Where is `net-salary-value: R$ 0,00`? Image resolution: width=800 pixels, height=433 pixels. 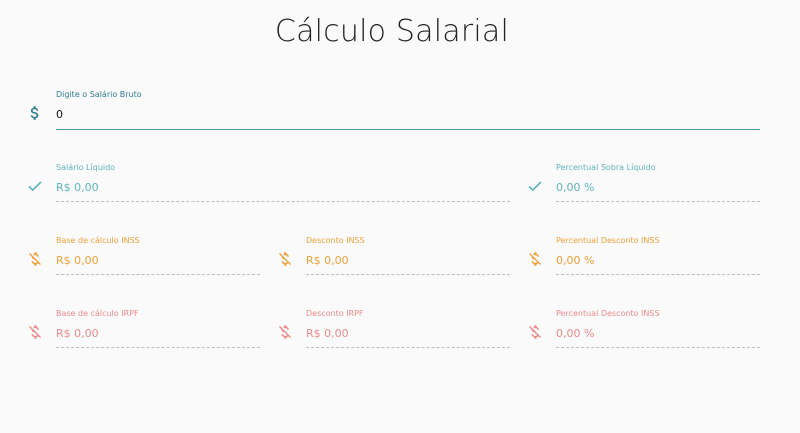 net-salary-value: R$ 0,00 is located at coordinates (77, 187).